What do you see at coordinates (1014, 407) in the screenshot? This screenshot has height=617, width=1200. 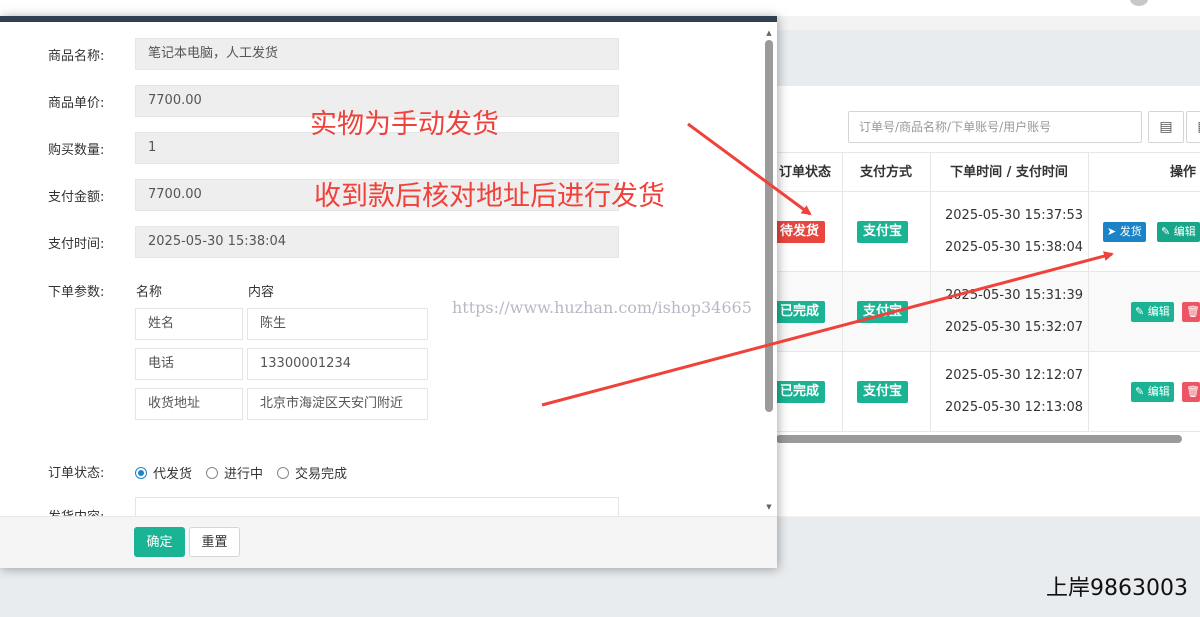 I see `pay-time: 2025-05-30 12:13:08` at bounding box center [1014, 407].